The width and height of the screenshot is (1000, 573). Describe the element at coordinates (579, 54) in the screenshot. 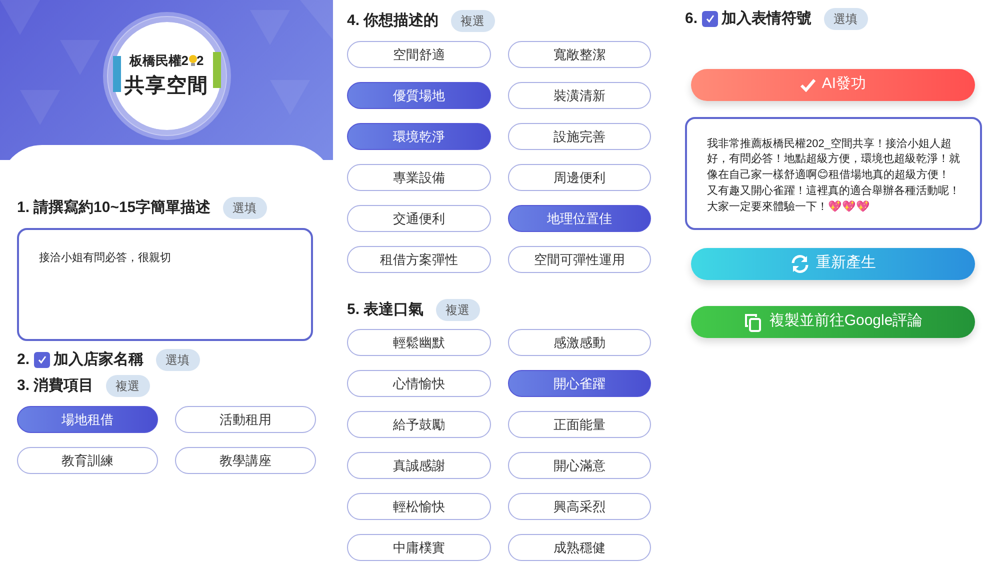

I see `option-chip: 寬敞整潔` at that location.